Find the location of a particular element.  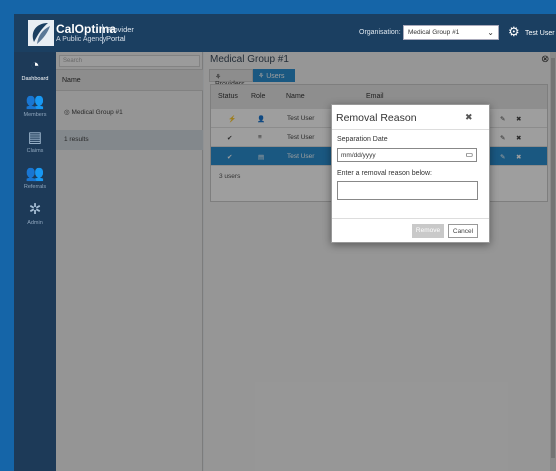

removal-reason-label: Enter a removal reason below: is located at coordinates (384, 173).